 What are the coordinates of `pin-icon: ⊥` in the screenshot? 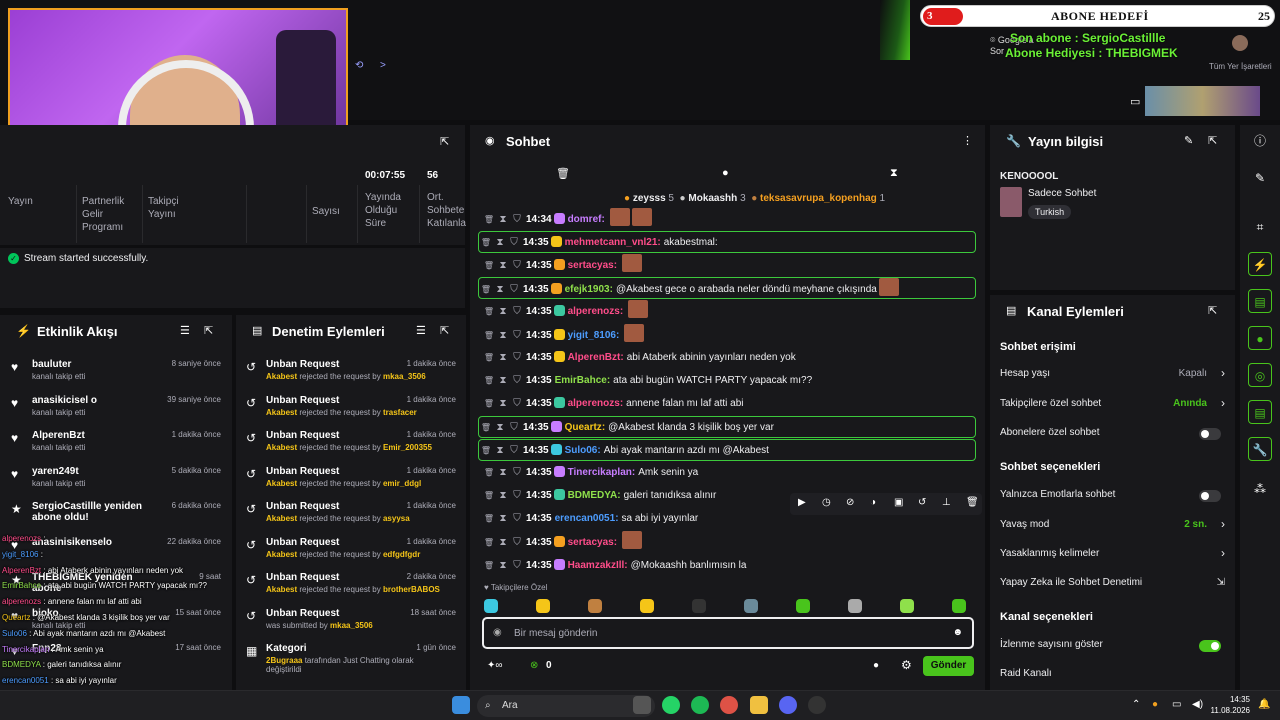 It's located at (946, 502).